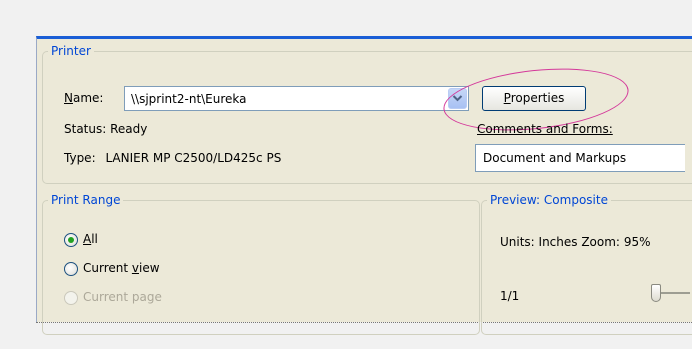  I want to click on radio-current-page, so click(71, 298).